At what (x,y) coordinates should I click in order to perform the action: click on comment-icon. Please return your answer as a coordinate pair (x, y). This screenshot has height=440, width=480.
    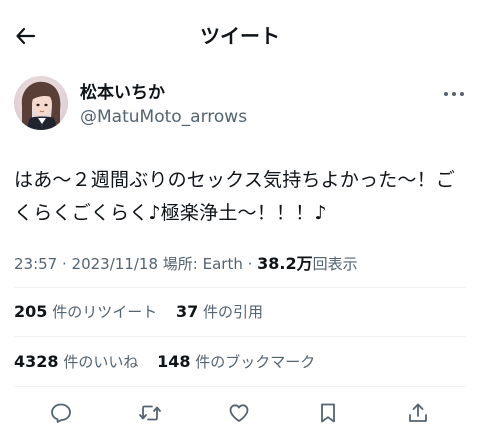
    Looking at the image, I should click on (61, 413).